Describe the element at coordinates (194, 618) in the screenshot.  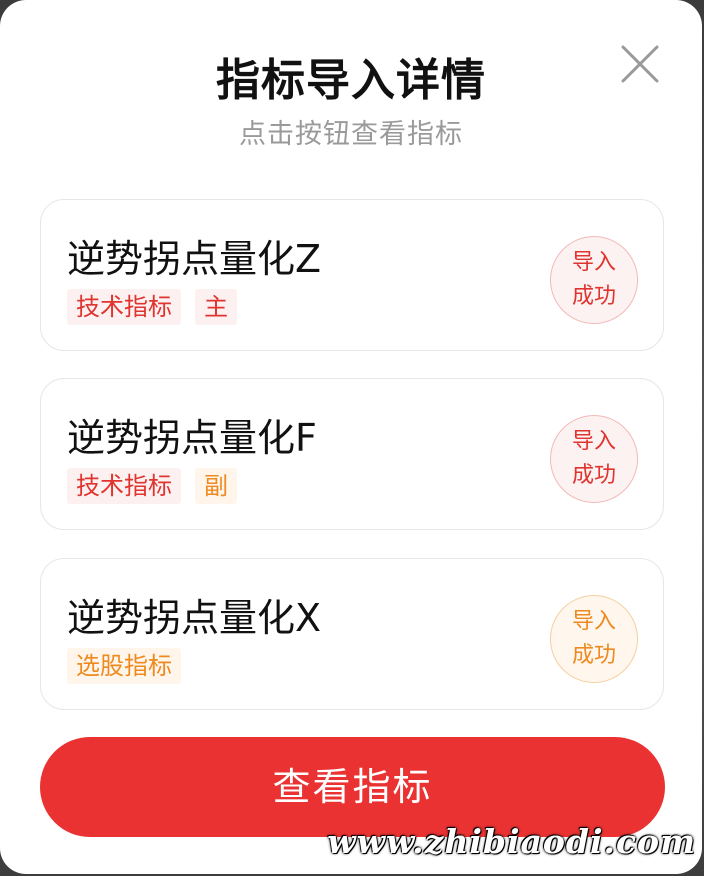
I see `indicator-name: 逆势拐点量化X` at that location.